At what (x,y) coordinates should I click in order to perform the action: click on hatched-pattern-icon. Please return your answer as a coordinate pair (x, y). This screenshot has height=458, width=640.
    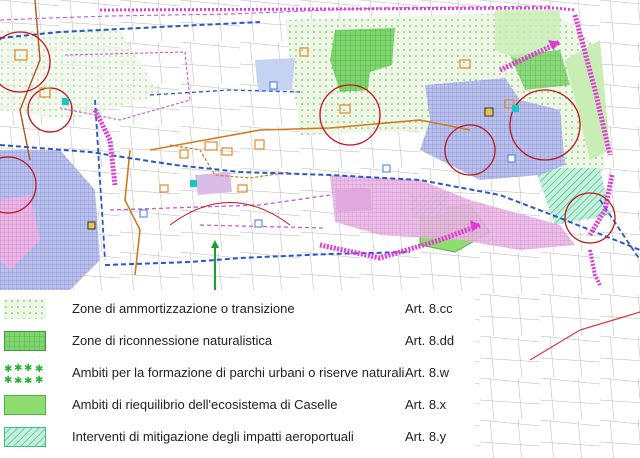
    Looking at the image, I should click on (25, 437).